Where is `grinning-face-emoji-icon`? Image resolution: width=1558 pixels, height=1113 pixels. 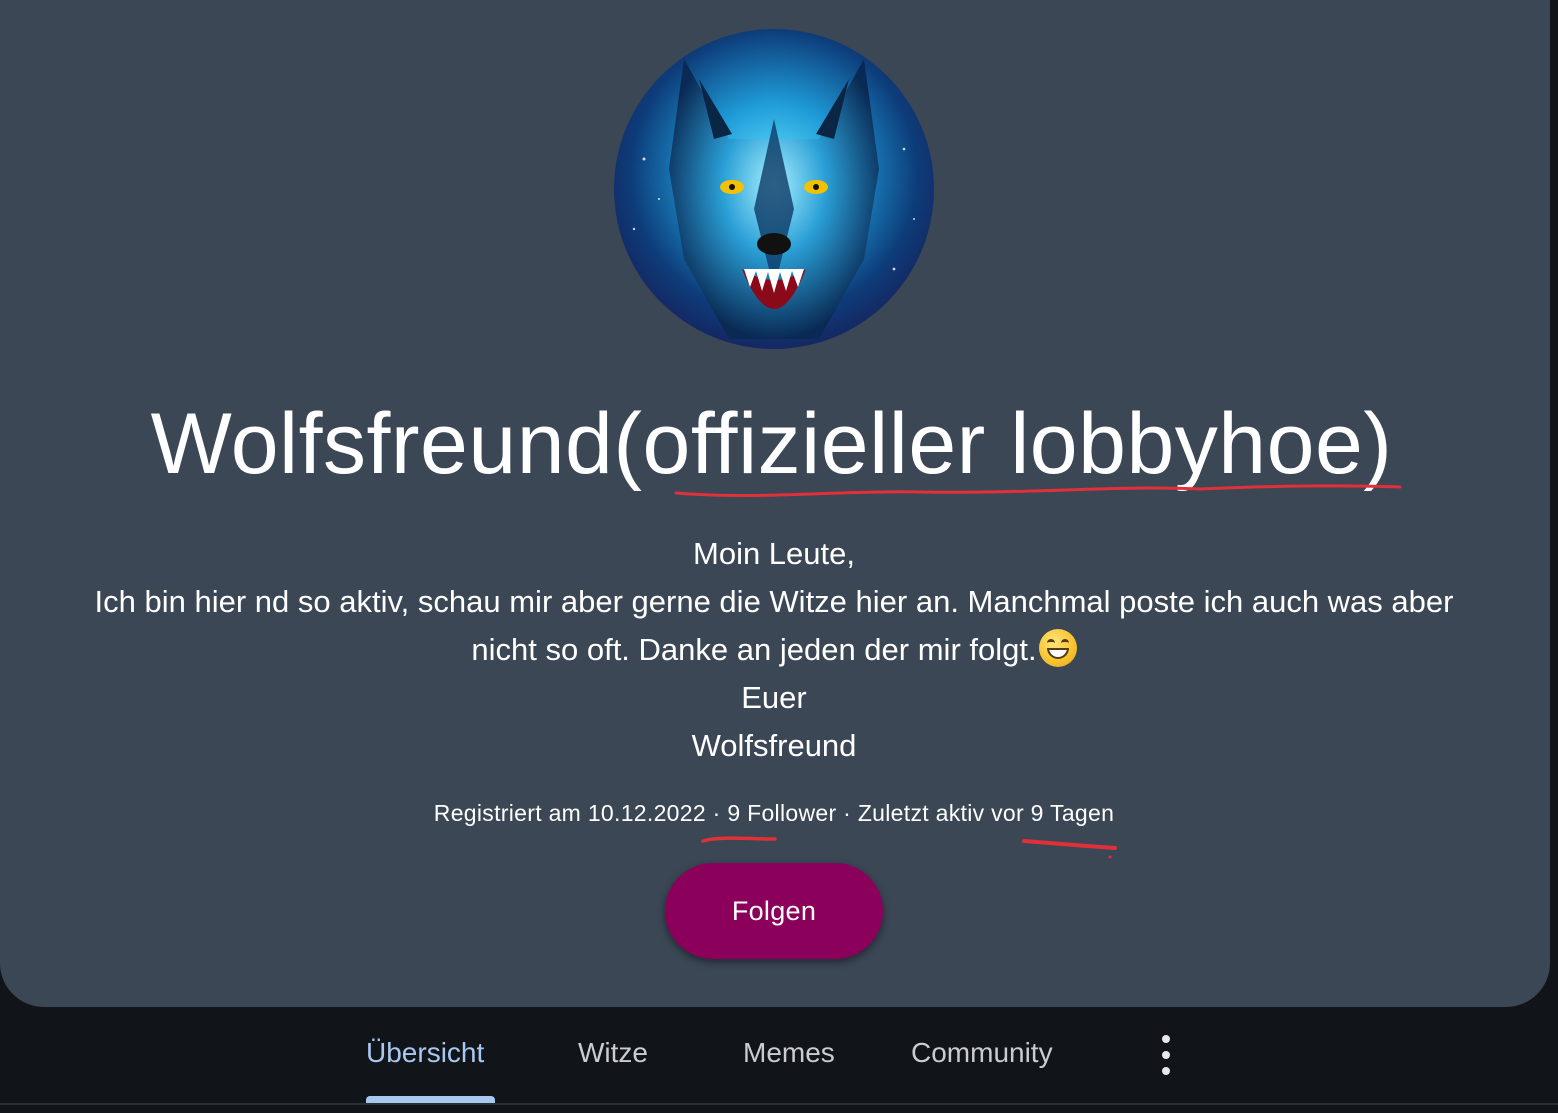
grinning-face-emoji-icon is located at coordinates (1057, 648).